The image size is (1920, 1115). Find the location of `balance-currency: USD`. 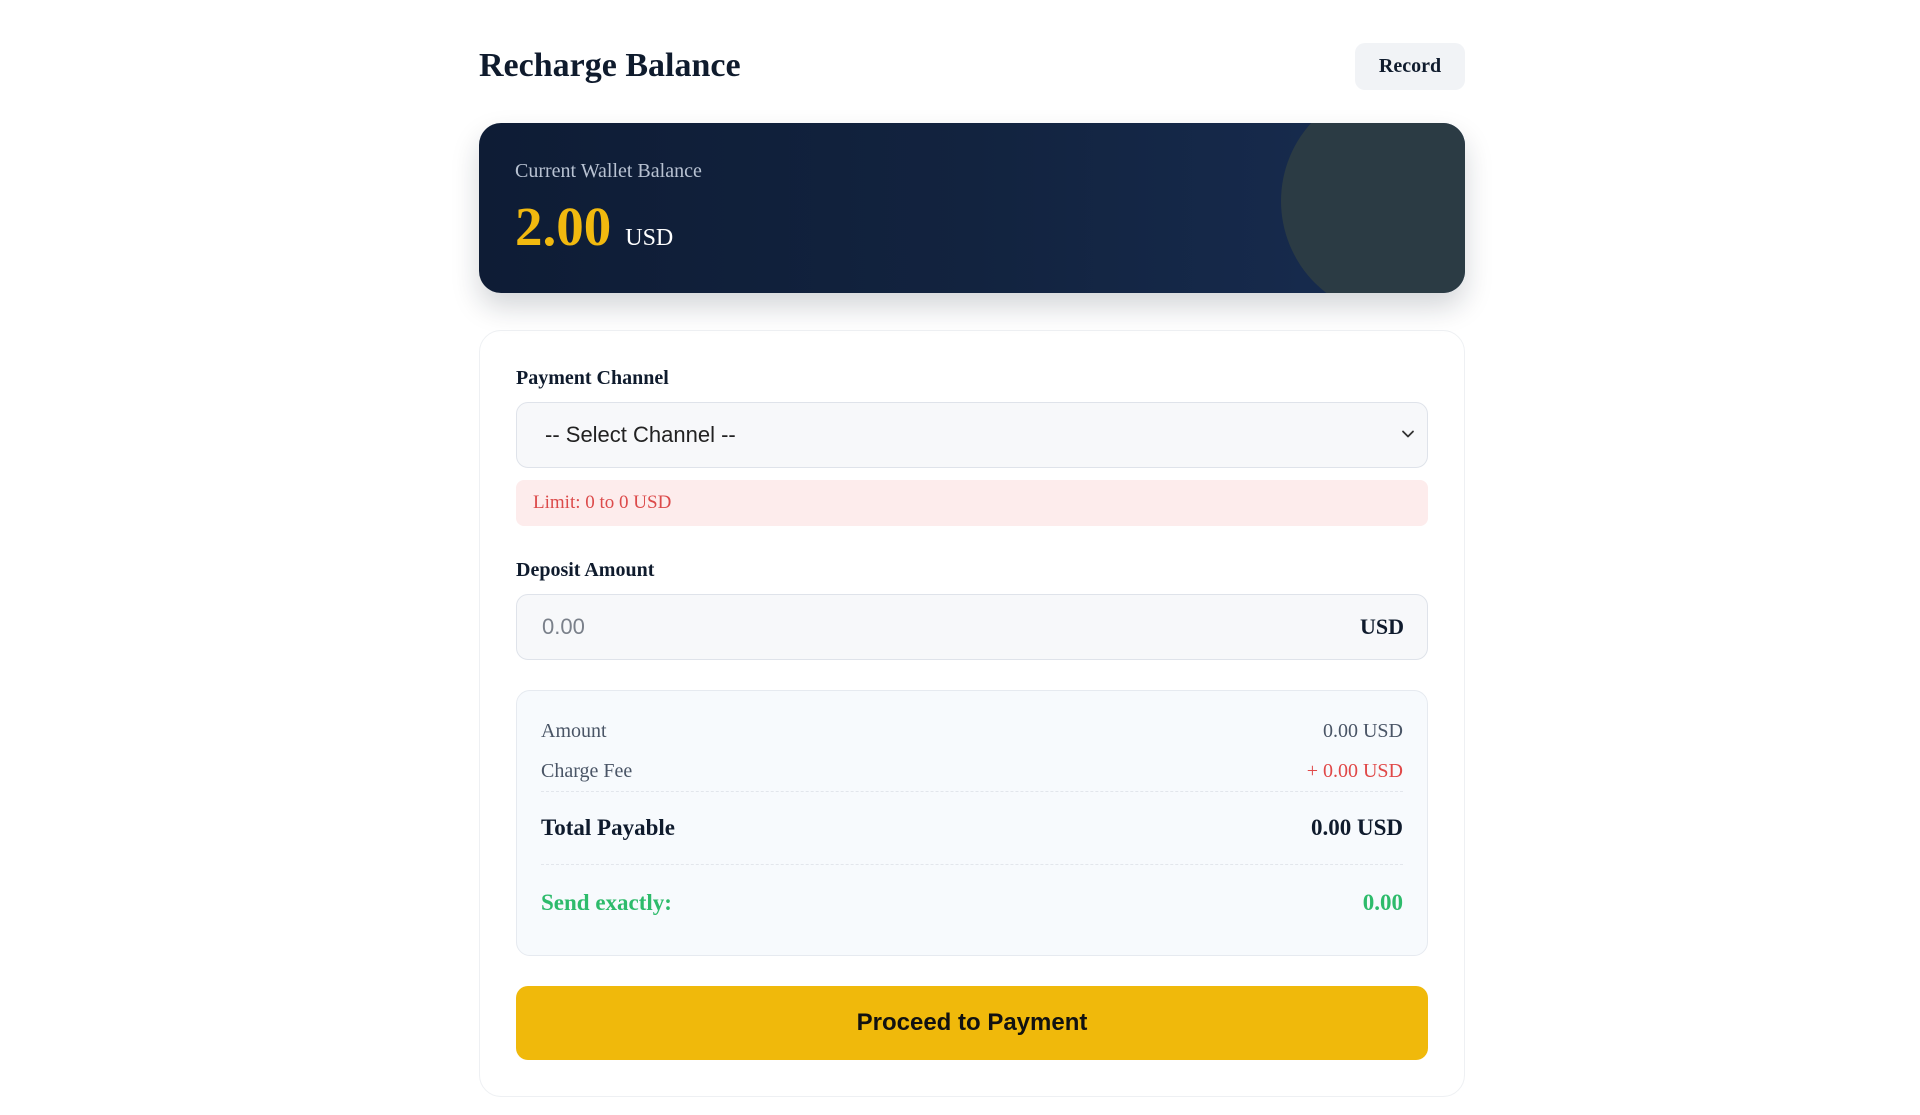

balance-currency: USD is located at coordinates (649, 238).